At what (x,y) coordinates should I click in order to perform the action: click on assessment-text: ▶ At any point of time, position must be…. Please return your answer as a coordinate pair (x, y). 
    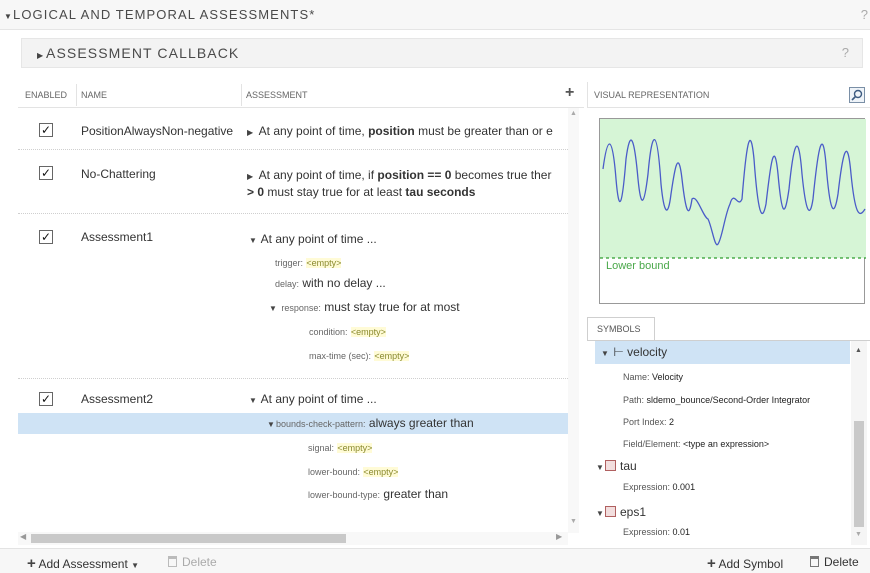
    Looking at the image, I should click on (400, 131).